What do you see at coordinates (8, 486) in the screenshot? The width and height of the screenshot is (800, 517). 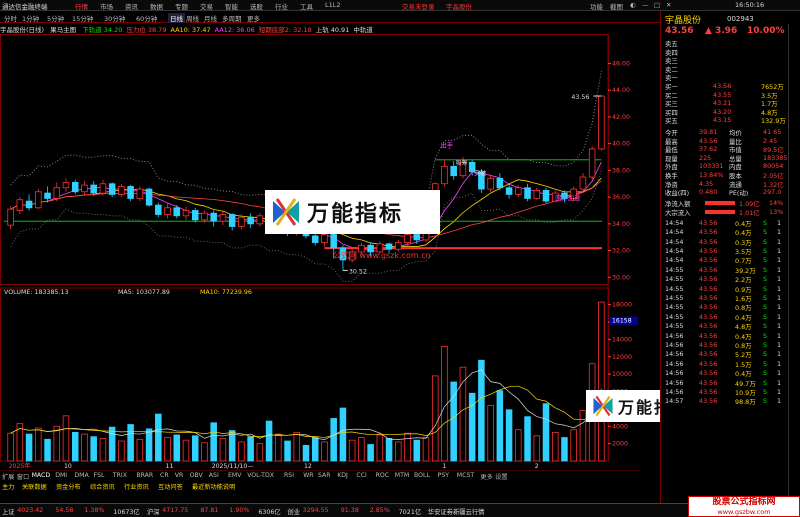 I see `function-tab: 主力` at bounding box center [8, 486].